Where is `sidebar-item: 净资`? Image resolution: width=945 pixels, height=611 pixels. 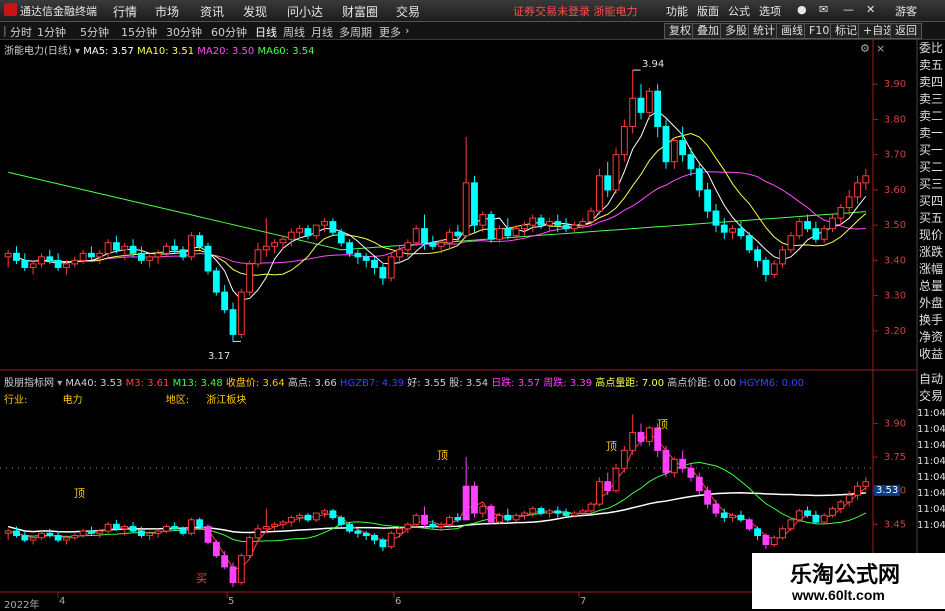 sidebar-item: 净资 is located at coordinates (931, 337).